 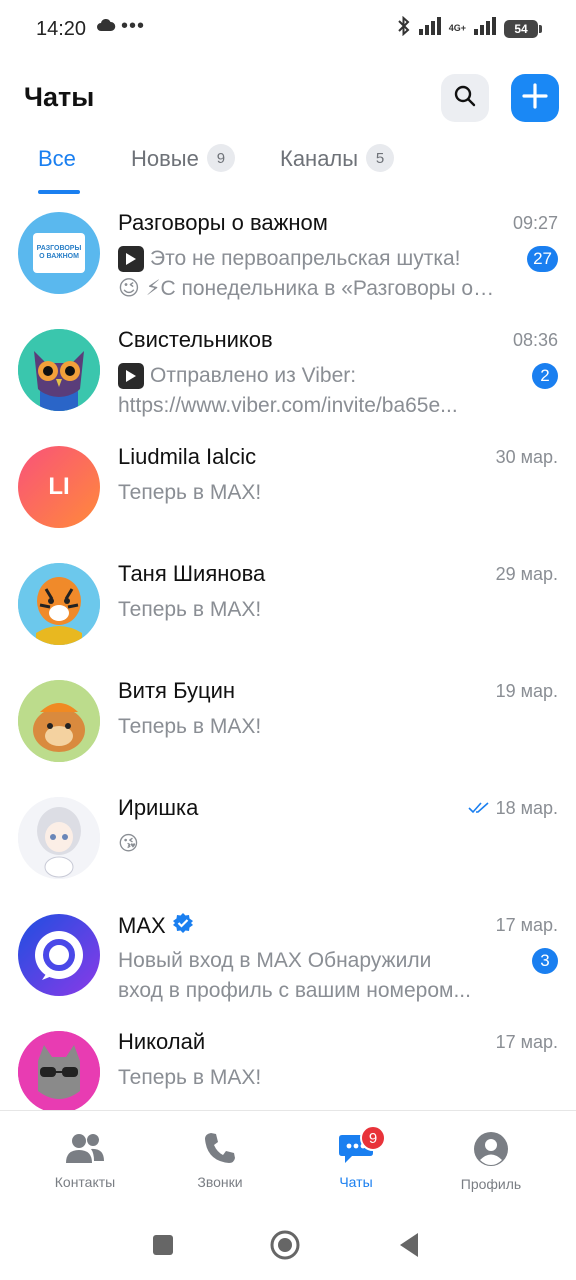 What do you see at coordinates (183, 926) in the screenshot?
I see `verified-icon` at bounding box center [183, 926].